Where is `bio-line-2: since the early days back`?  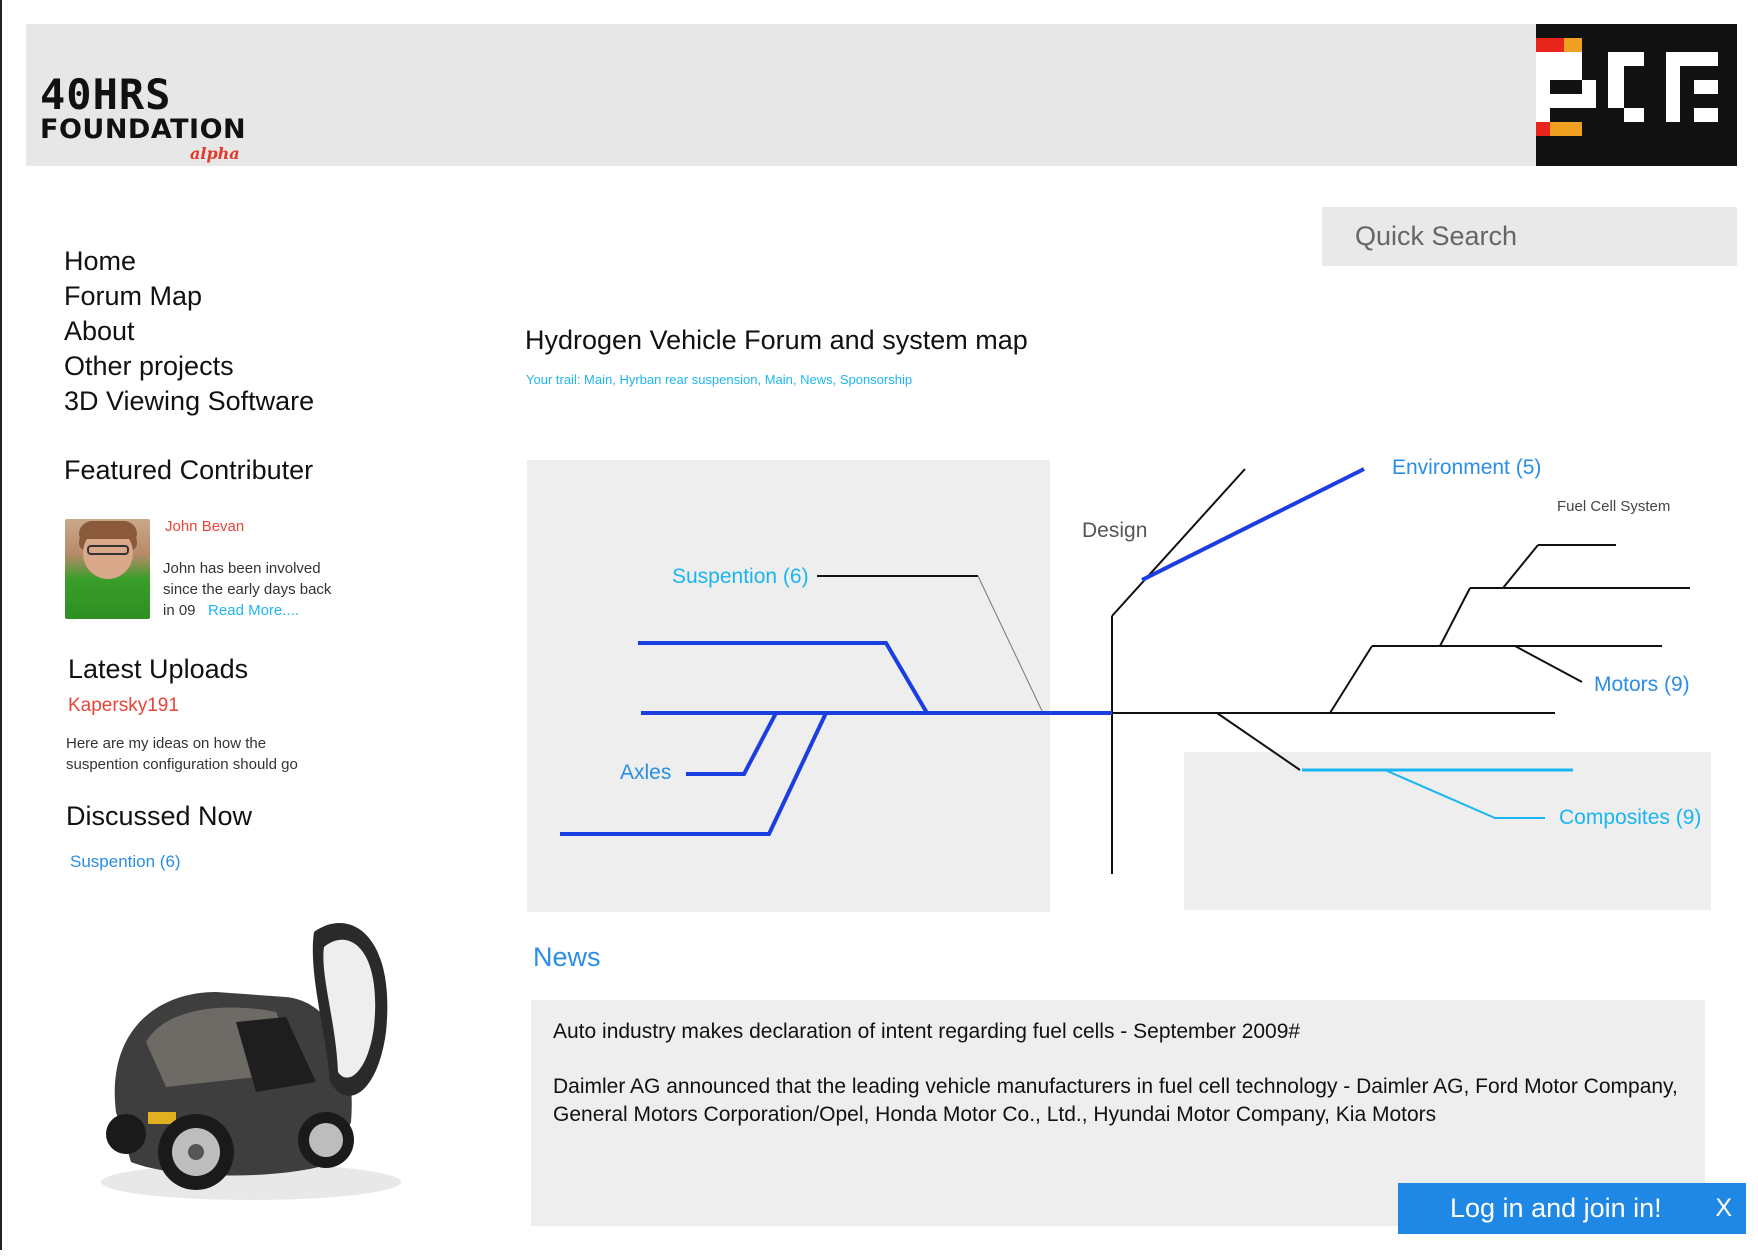 bio-line-2: since the early days back is located at coordinates (247, 589).